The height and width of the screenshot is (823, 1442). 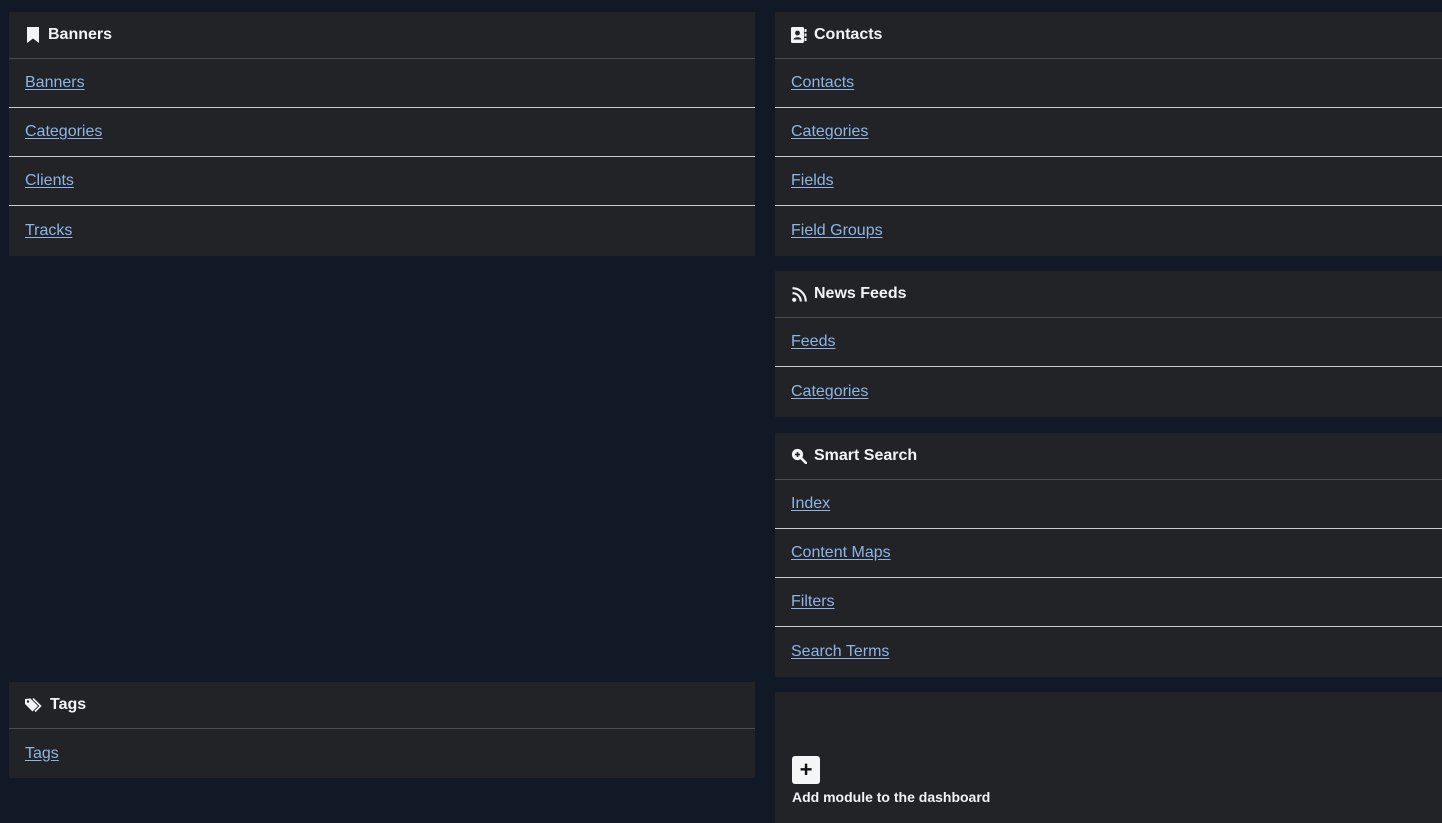 What do you see at coordinates (42, 754) in the screenshot?
I see `tags-link: Tags` at bounding box center [42, 754].